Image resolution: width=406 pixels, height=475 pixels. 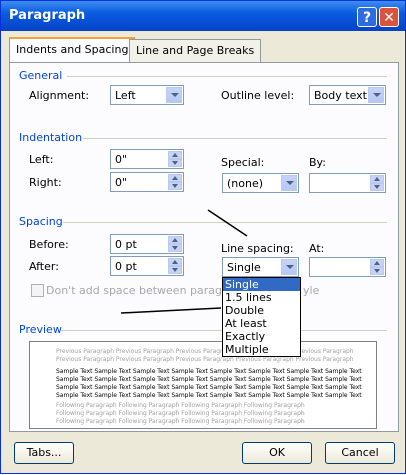 I want to click on tab-line-and-page-breaks: Line and Page Breaks, so click(x=195, y=50).